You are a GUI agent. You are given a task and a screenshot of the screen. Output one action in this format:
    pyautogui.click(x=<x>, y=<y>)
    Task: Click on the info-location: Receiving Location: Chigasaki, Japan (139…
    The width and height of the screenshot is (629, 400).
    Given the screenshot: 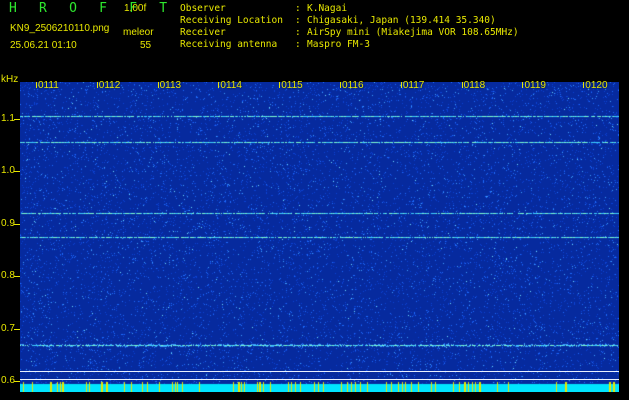 What is the action you would take?
    pyautogui.click(x=338, y=20)
    